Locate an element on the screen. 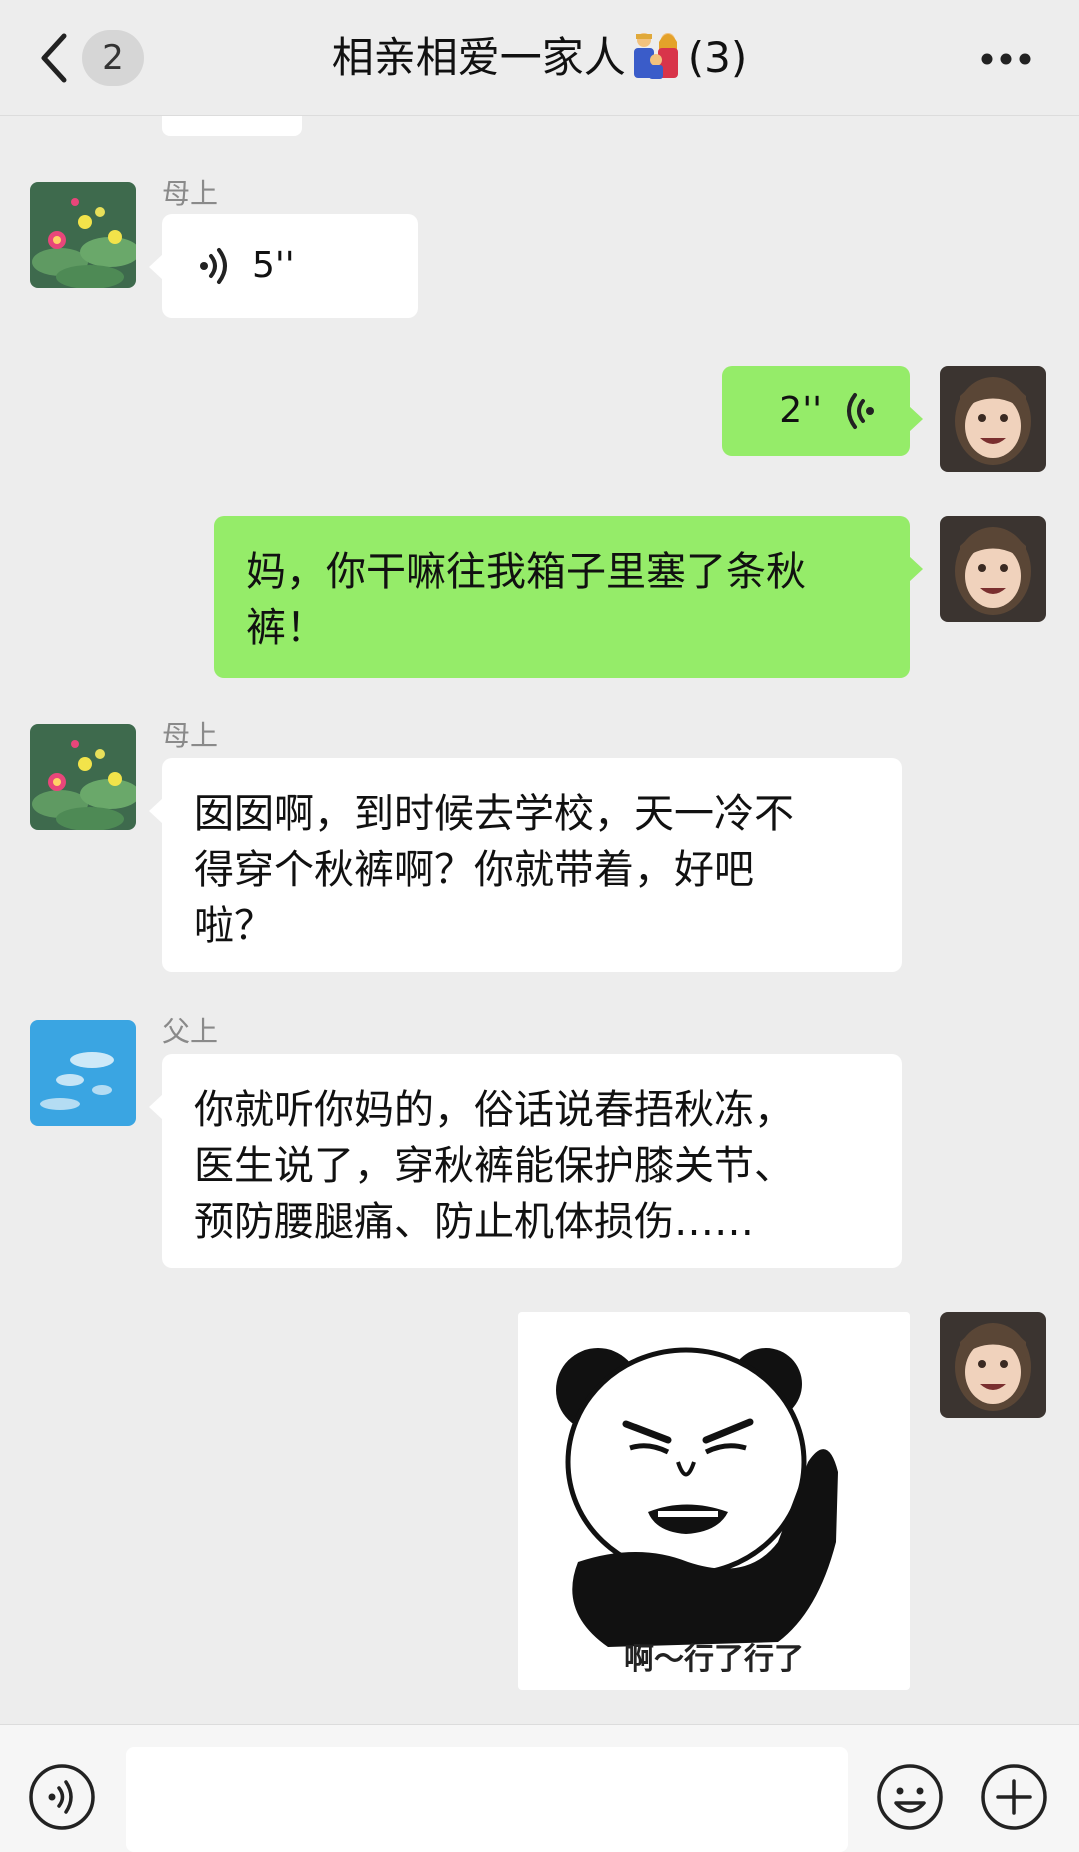  message-line: 医生说了，穿秋裤能保护膝关节、 is located at coordinates (494, 1166).